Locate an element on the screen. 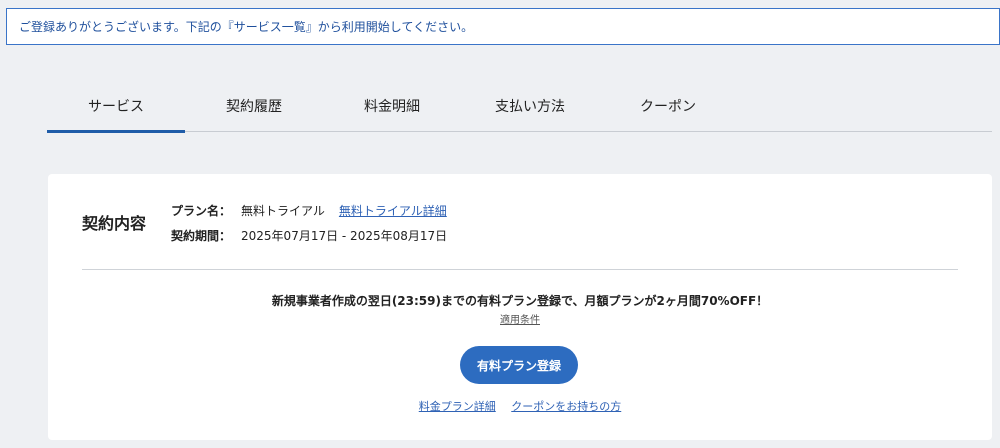 This screenshot has width=1000, height=448. tab-coupon: クーポン is located at coordinates (668, 107).